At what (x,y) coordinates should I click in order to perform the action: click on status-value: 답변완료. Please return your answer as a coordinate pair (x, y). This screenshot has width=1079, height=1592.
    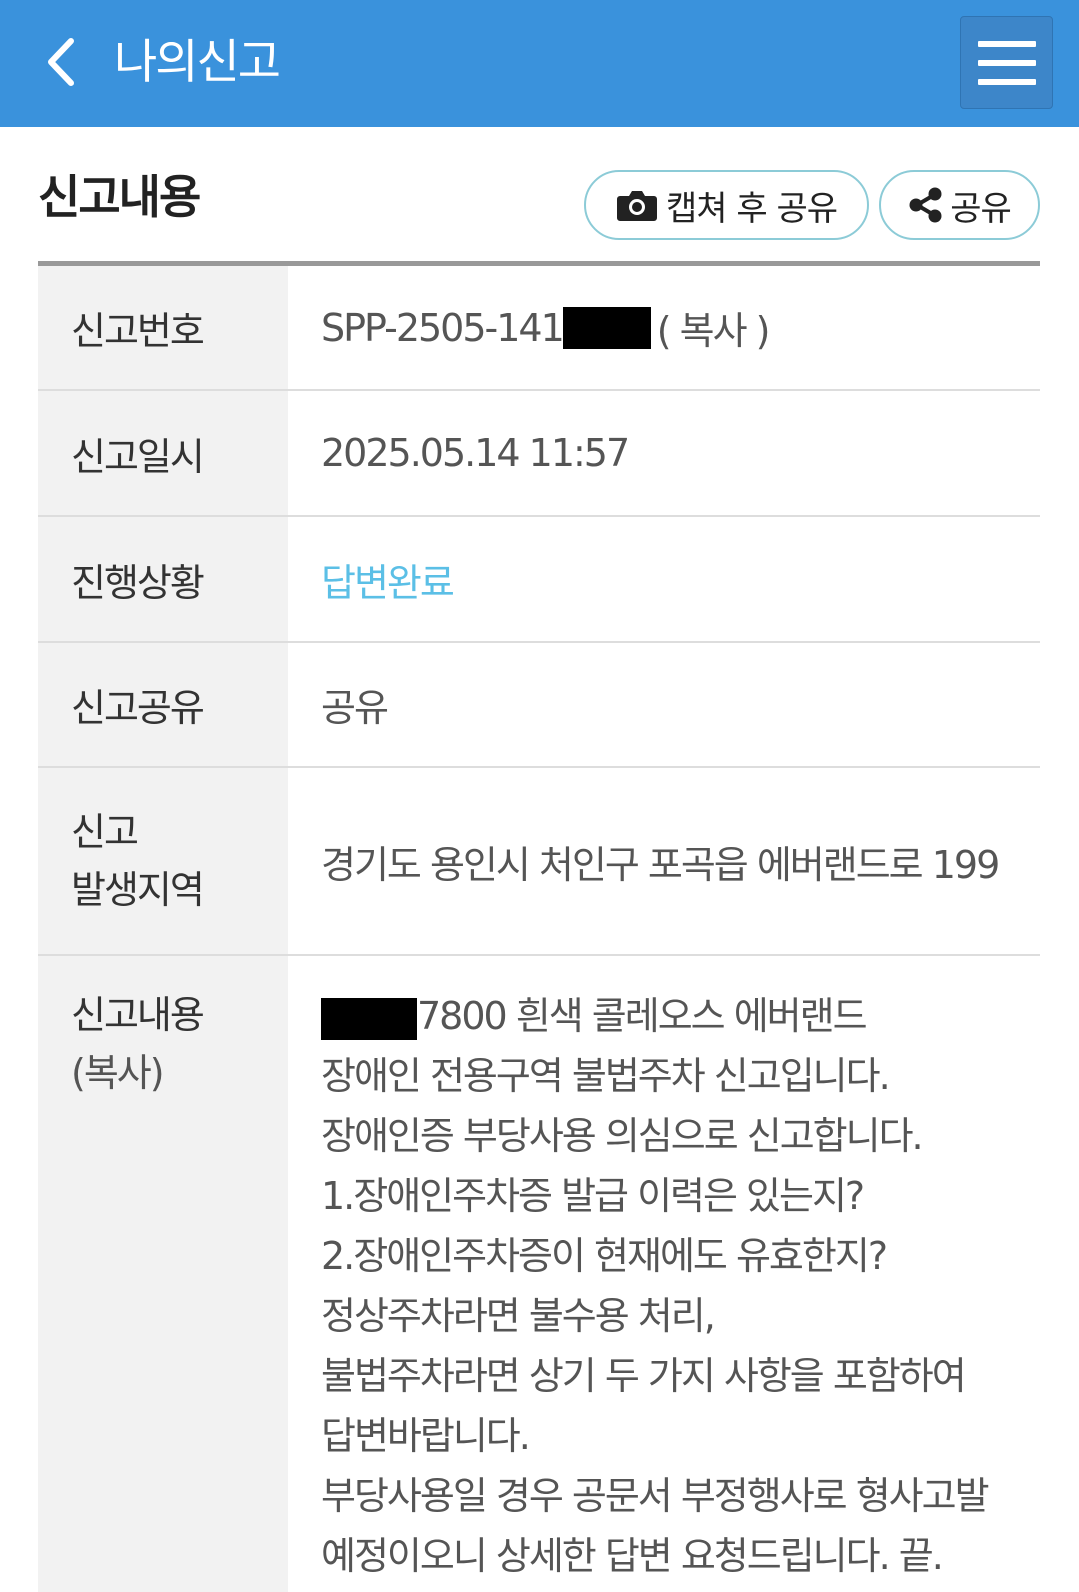
    Looking at the image, I should click on (388, 582).